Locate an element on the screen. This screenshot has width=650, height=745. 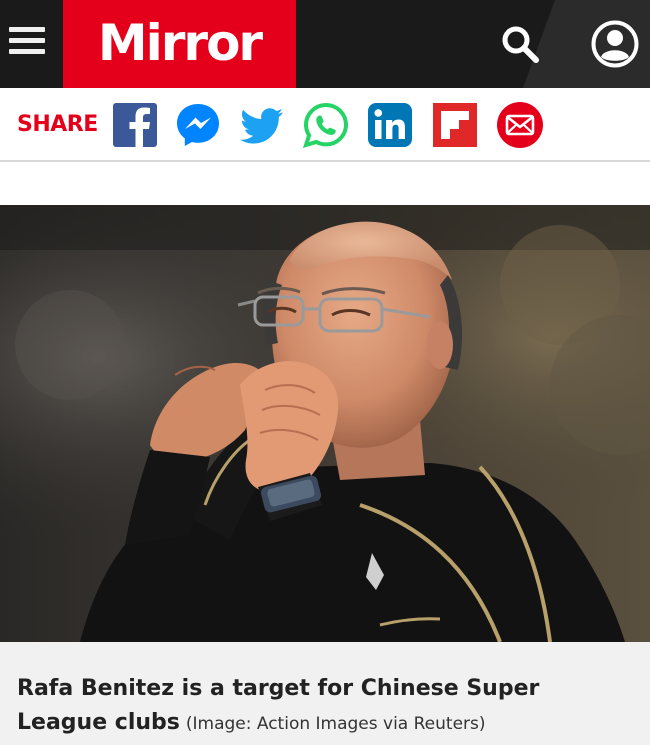
mirror-logo: Mirror is located at coordinates (179, 44).